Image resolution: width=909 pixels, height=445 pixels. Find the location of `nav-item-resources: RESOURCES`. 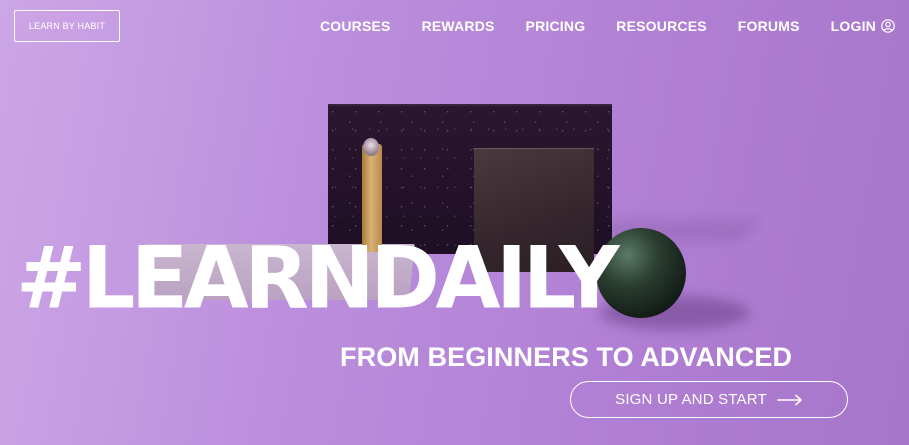

nav-item-resources: RESOURCES is located at coordinates (661, 26).